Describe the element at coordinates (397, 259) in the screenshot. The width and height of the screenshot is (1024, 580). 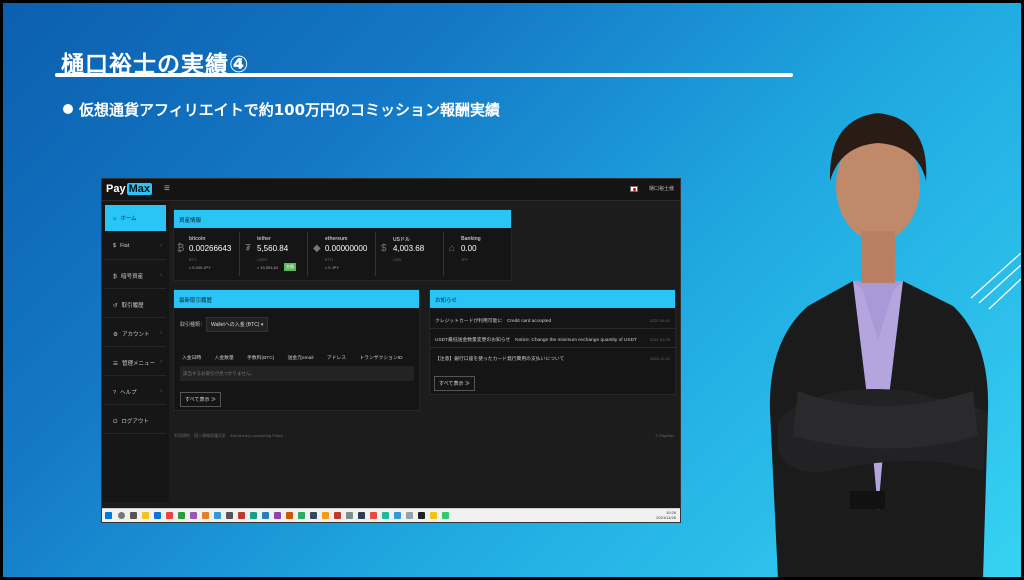
I see `asset-unit: USD` at that location.